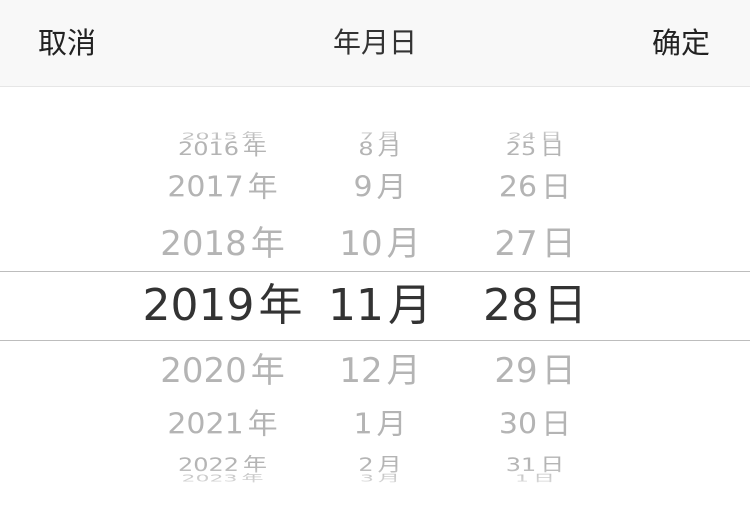  I want to click on day-value: 28, so click(511, 305).